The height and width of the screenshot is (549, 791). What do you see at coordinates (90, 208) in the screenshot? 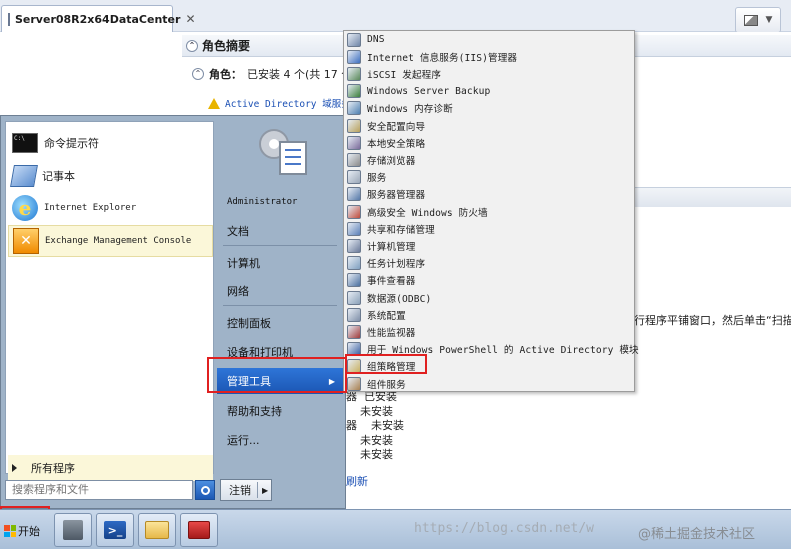
I see `program-label: Internet Explorer` at bounding box center [90, 208].